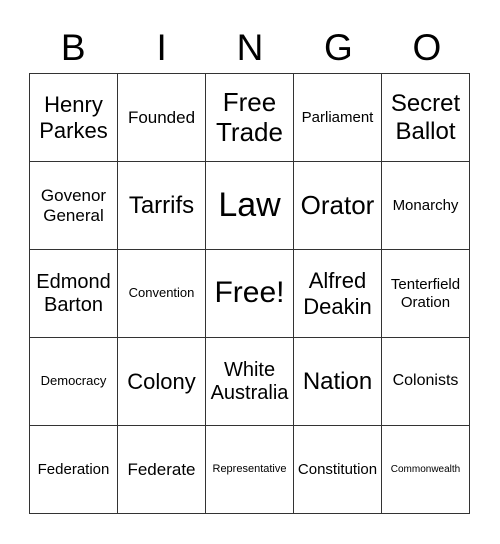 Image resolution: width=500 pixels, height=544 pixels. Describe the element at coordinates (426, 118) in the screenshot. I see `bingo-cell: Secret Ballot` at that location.